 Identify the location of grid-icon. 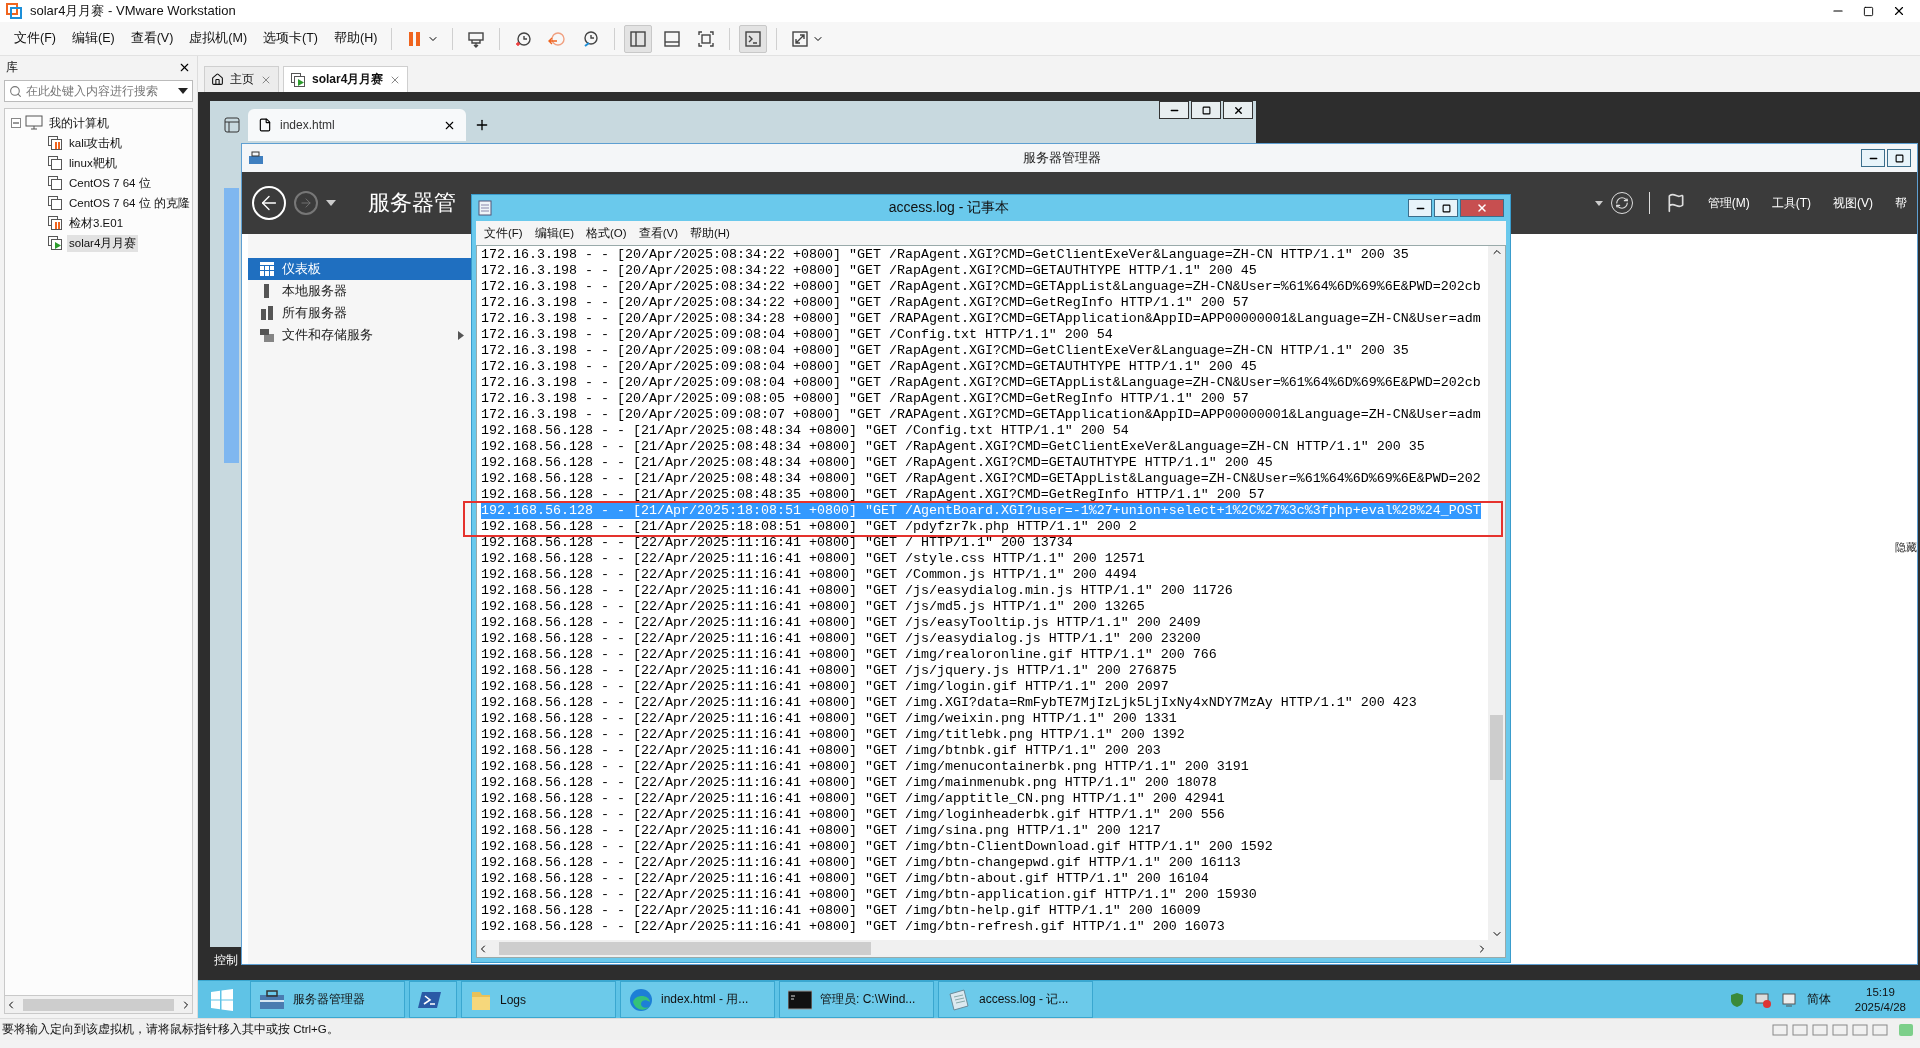
(267, 269).